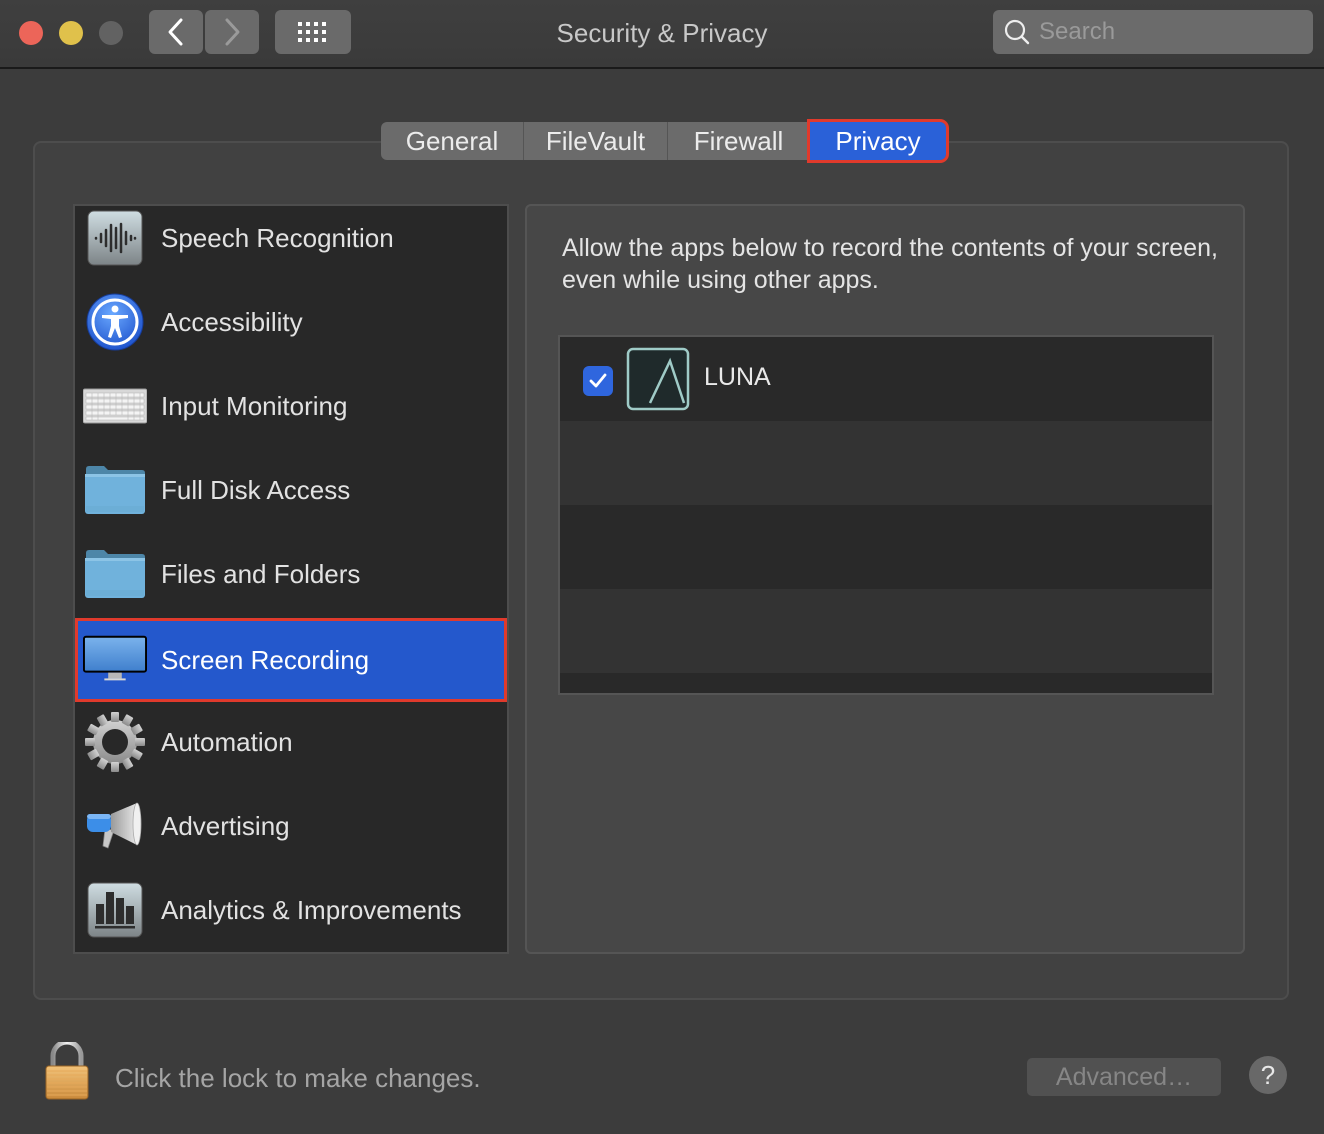  Describe the element at coordinates (298, 1078) in the screenshot. I see `lock-status-text: Click the lock to make changes.` at that location.